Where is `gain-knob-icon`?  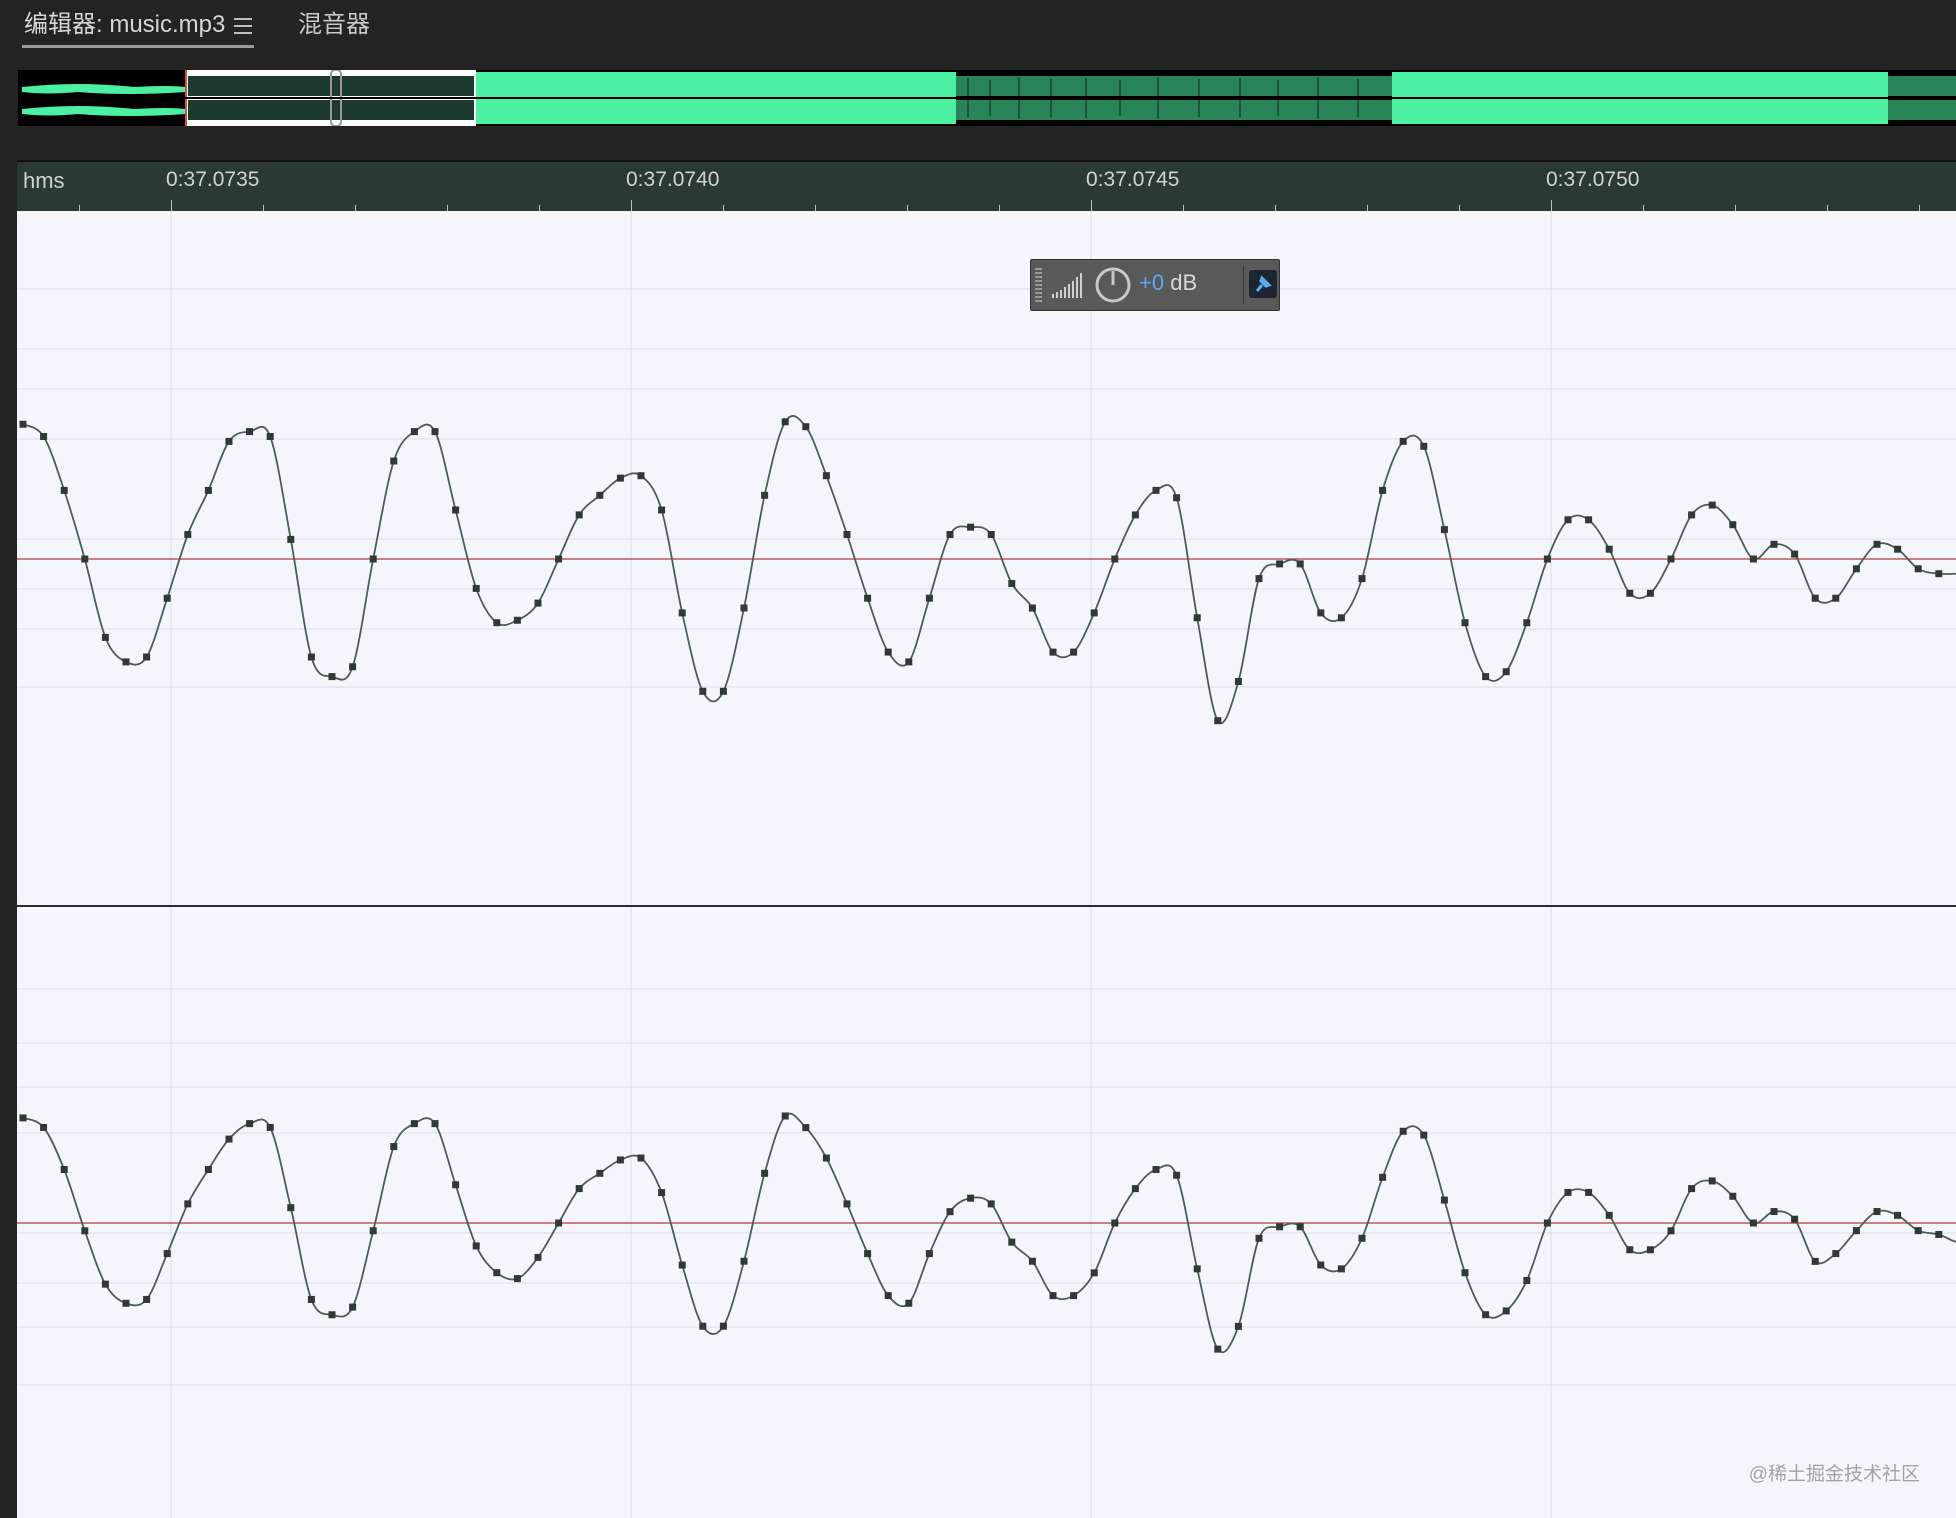
gain-knob-icon is located at coordinates (1113, 285).